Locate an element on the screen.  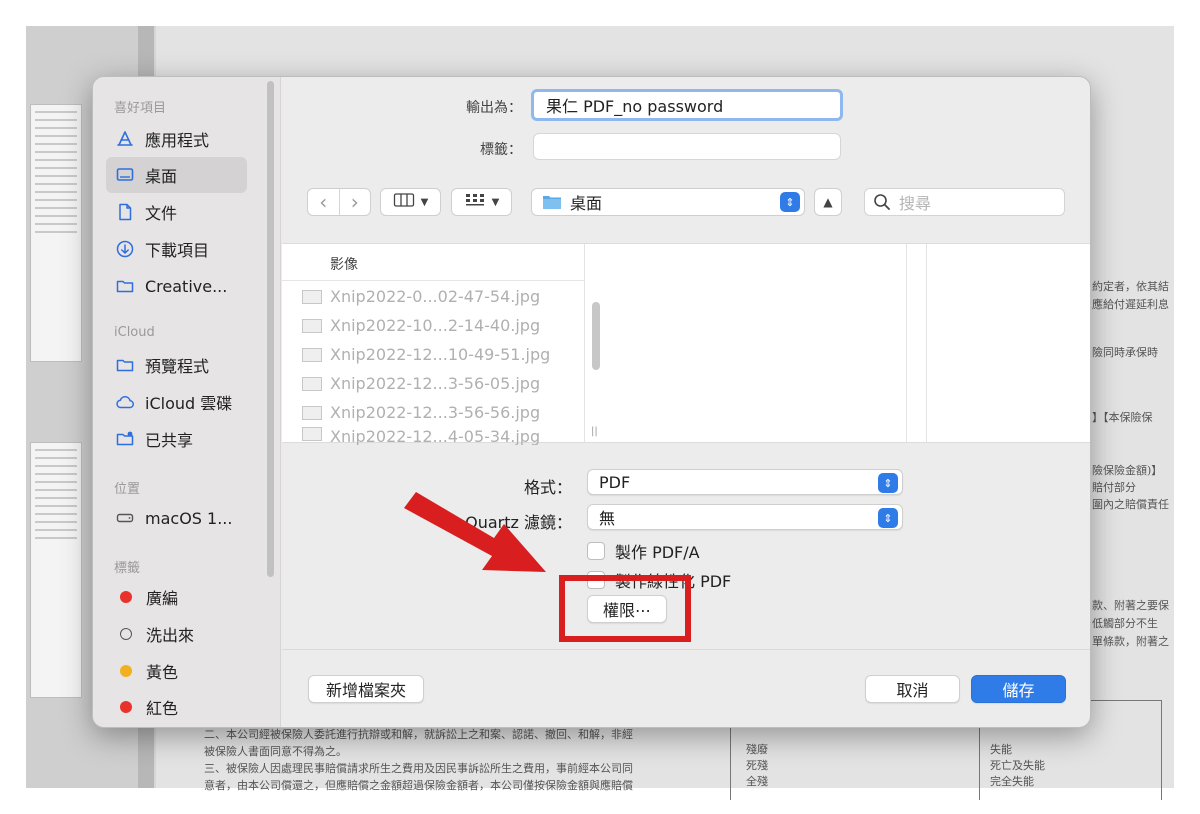
desktop-folder-icon is located at coordinates (552, 202).